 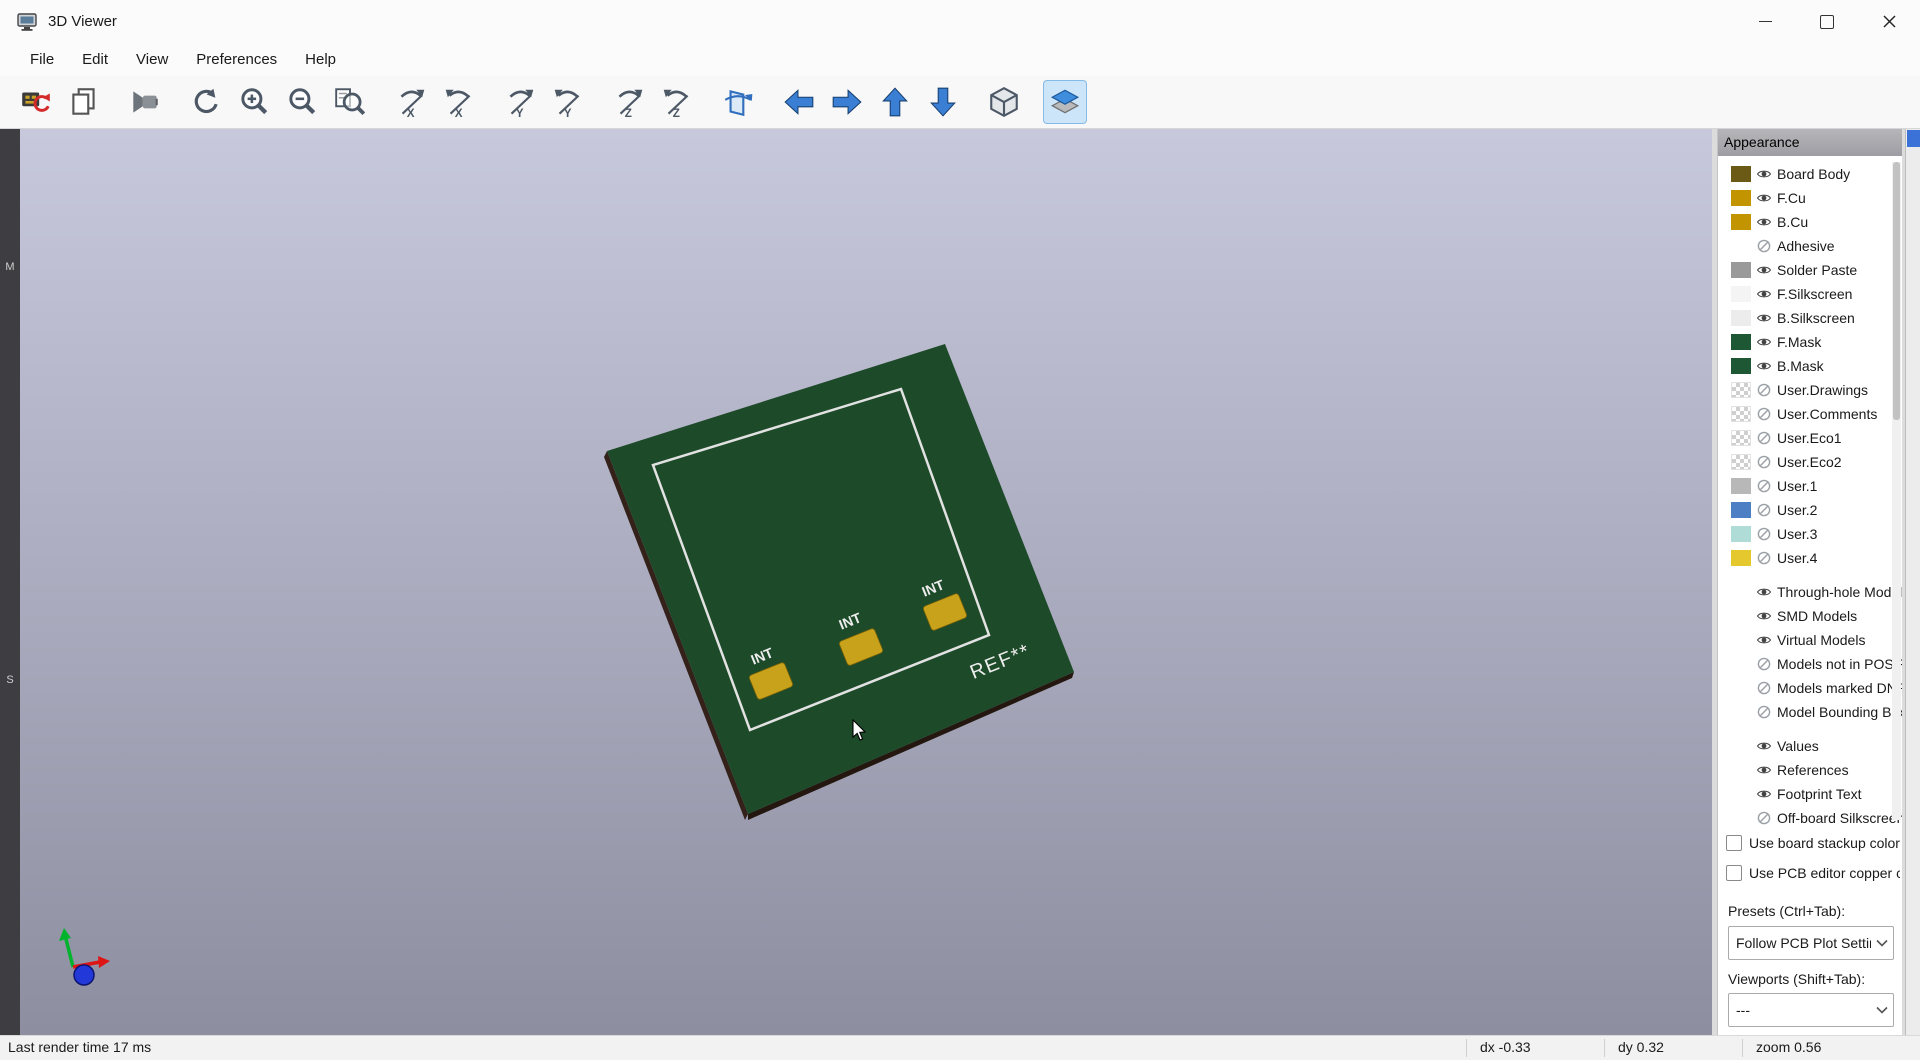 What do you see at coordinates (1810, 198) in the screenshot?
I see `layer-row-f-cu: F.Cu` at bounding box center [1810, 198].